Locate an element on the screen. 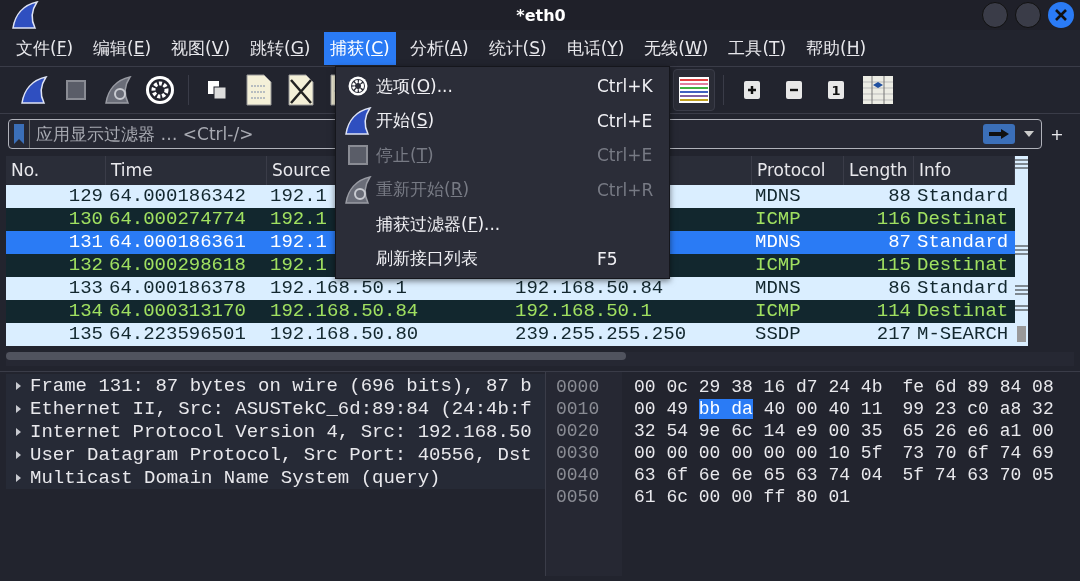 Image resolution: width=1080 pixels, height=581 pixels. hex-offset: 0050 is located at coordinates (578, 497).